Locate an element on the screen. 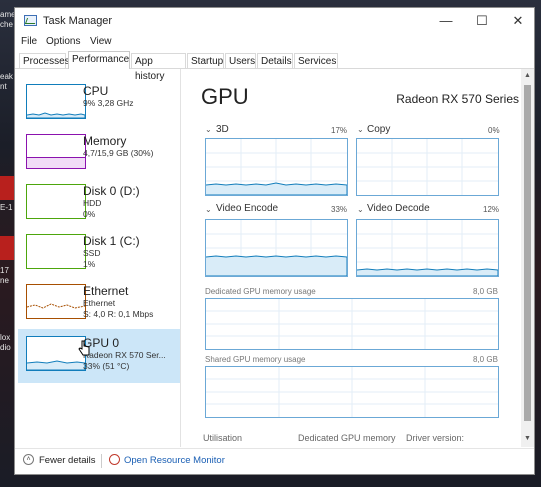 The width and height of the screenshot is (541, 487). ethernet-sparkline is located at coordinates (56, 306).